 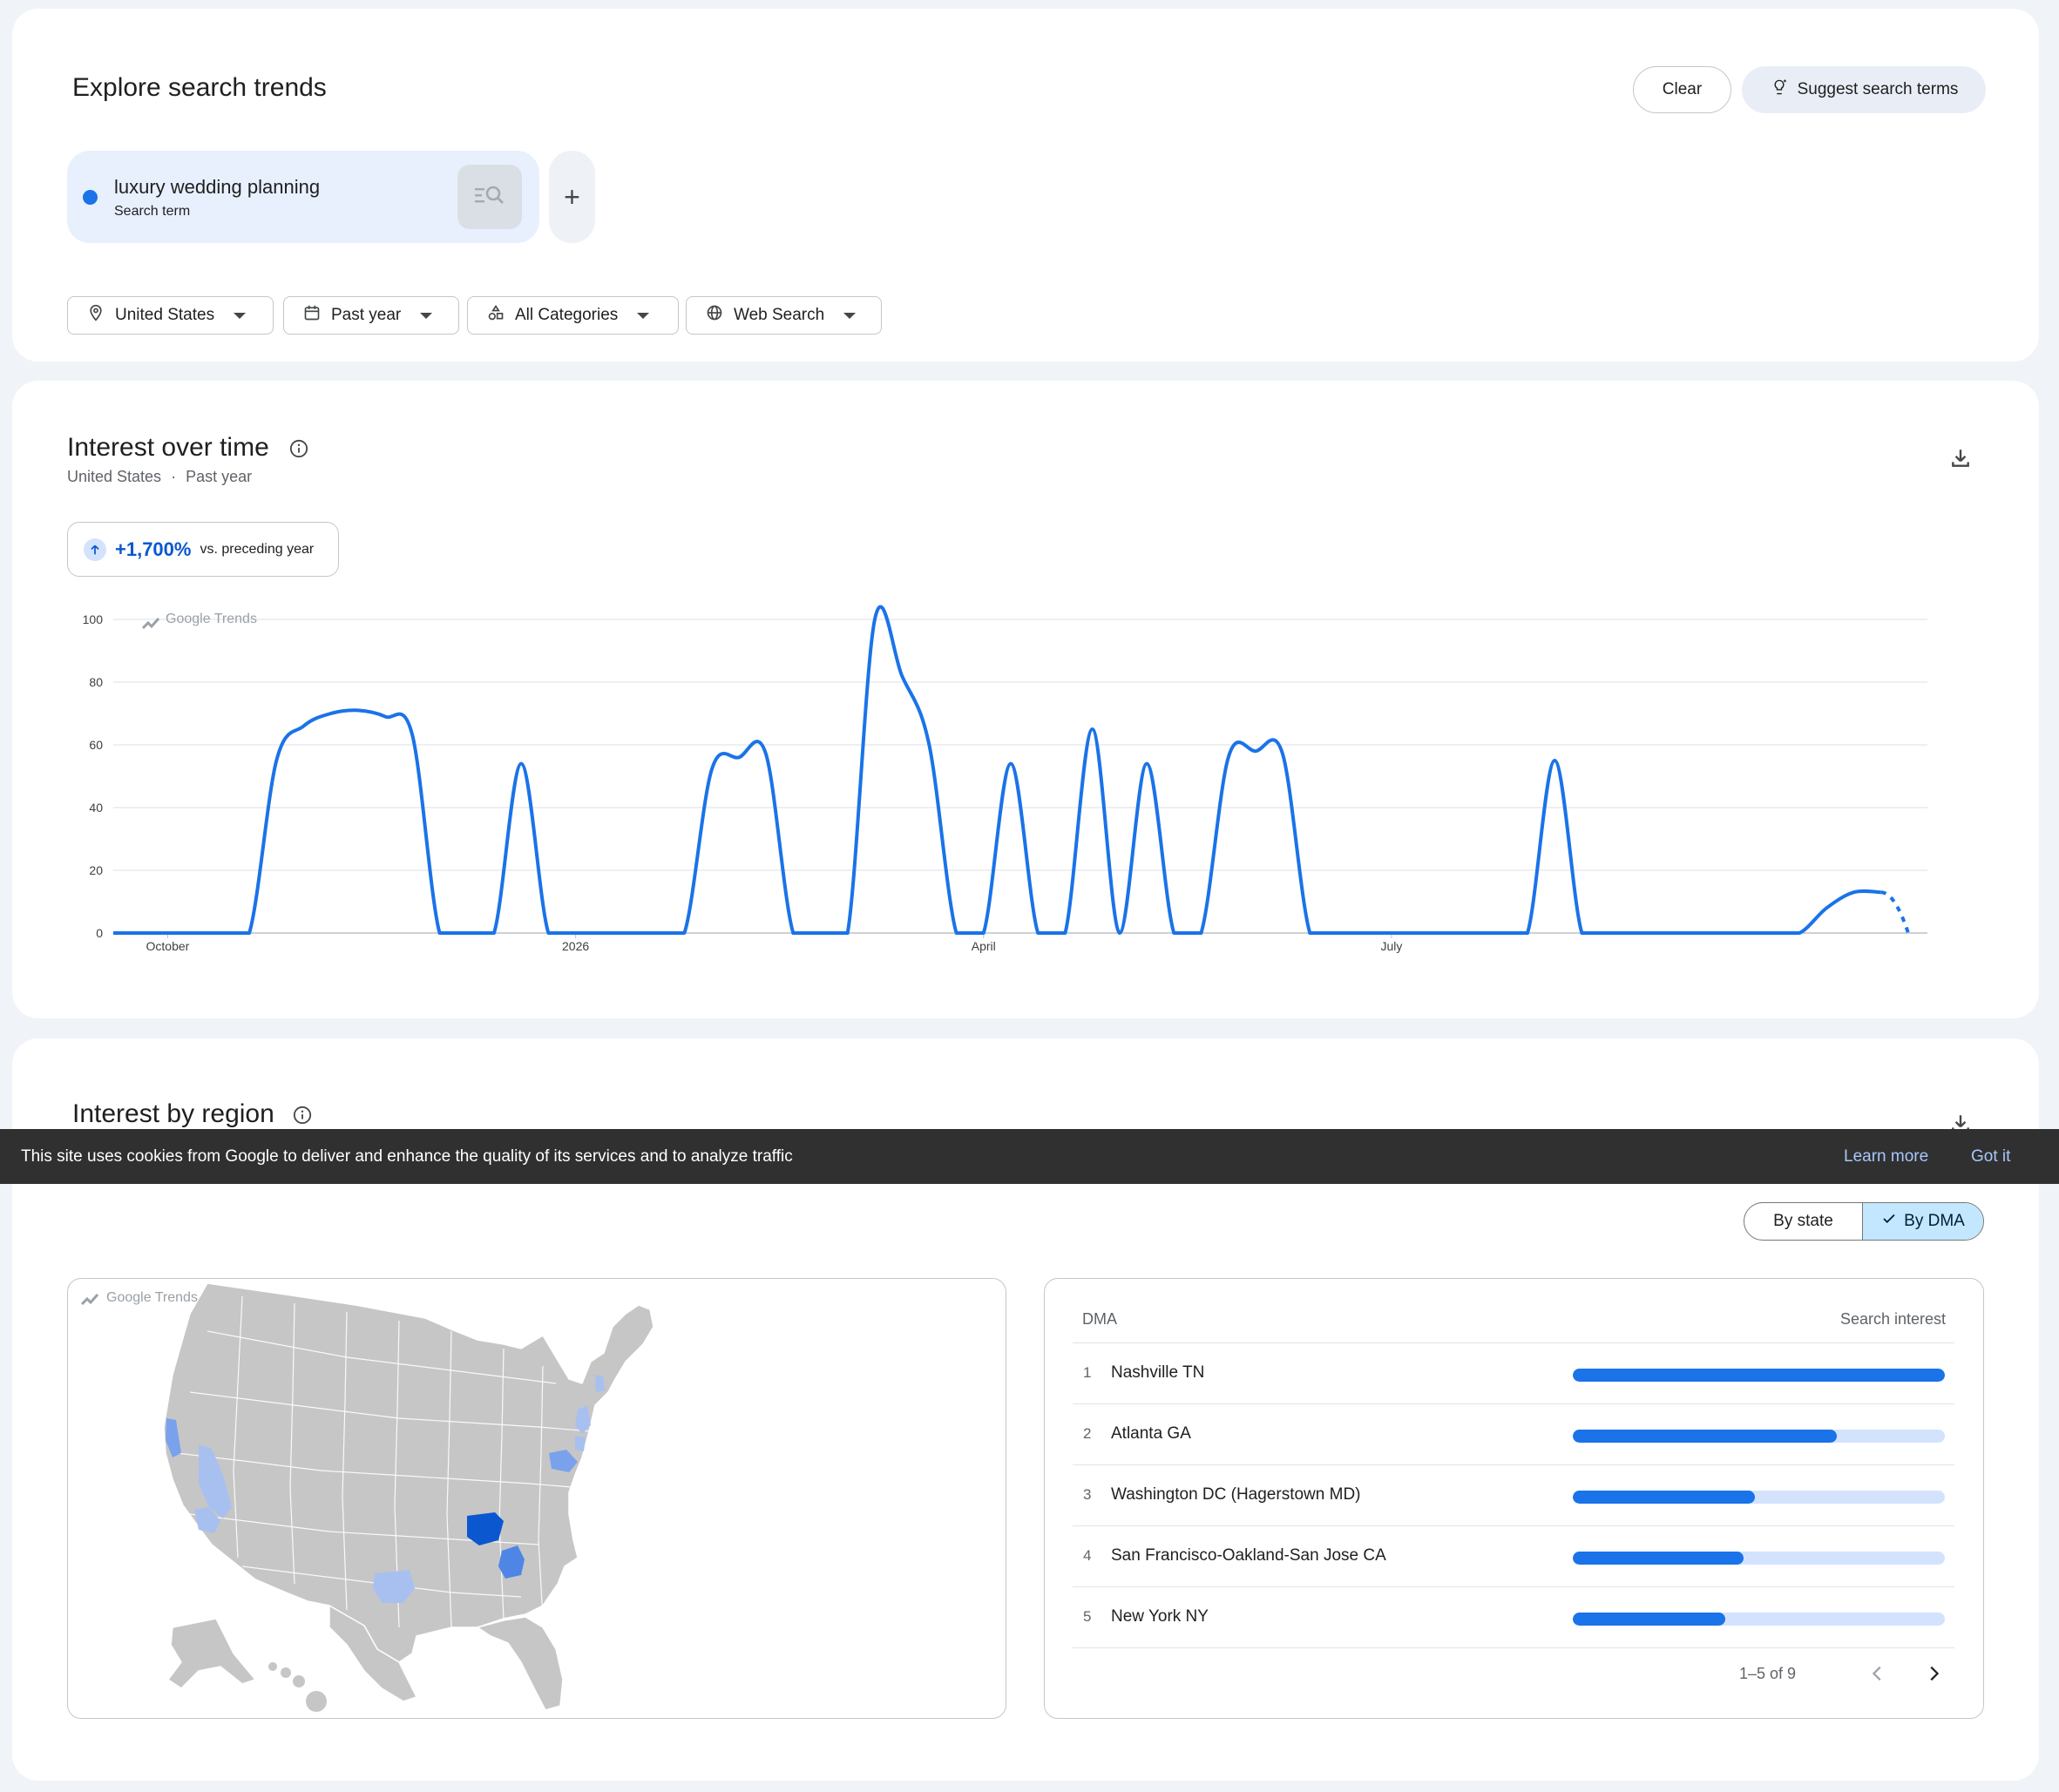 I want to click on y-tick-label: 80, so click(x=96, y=682).